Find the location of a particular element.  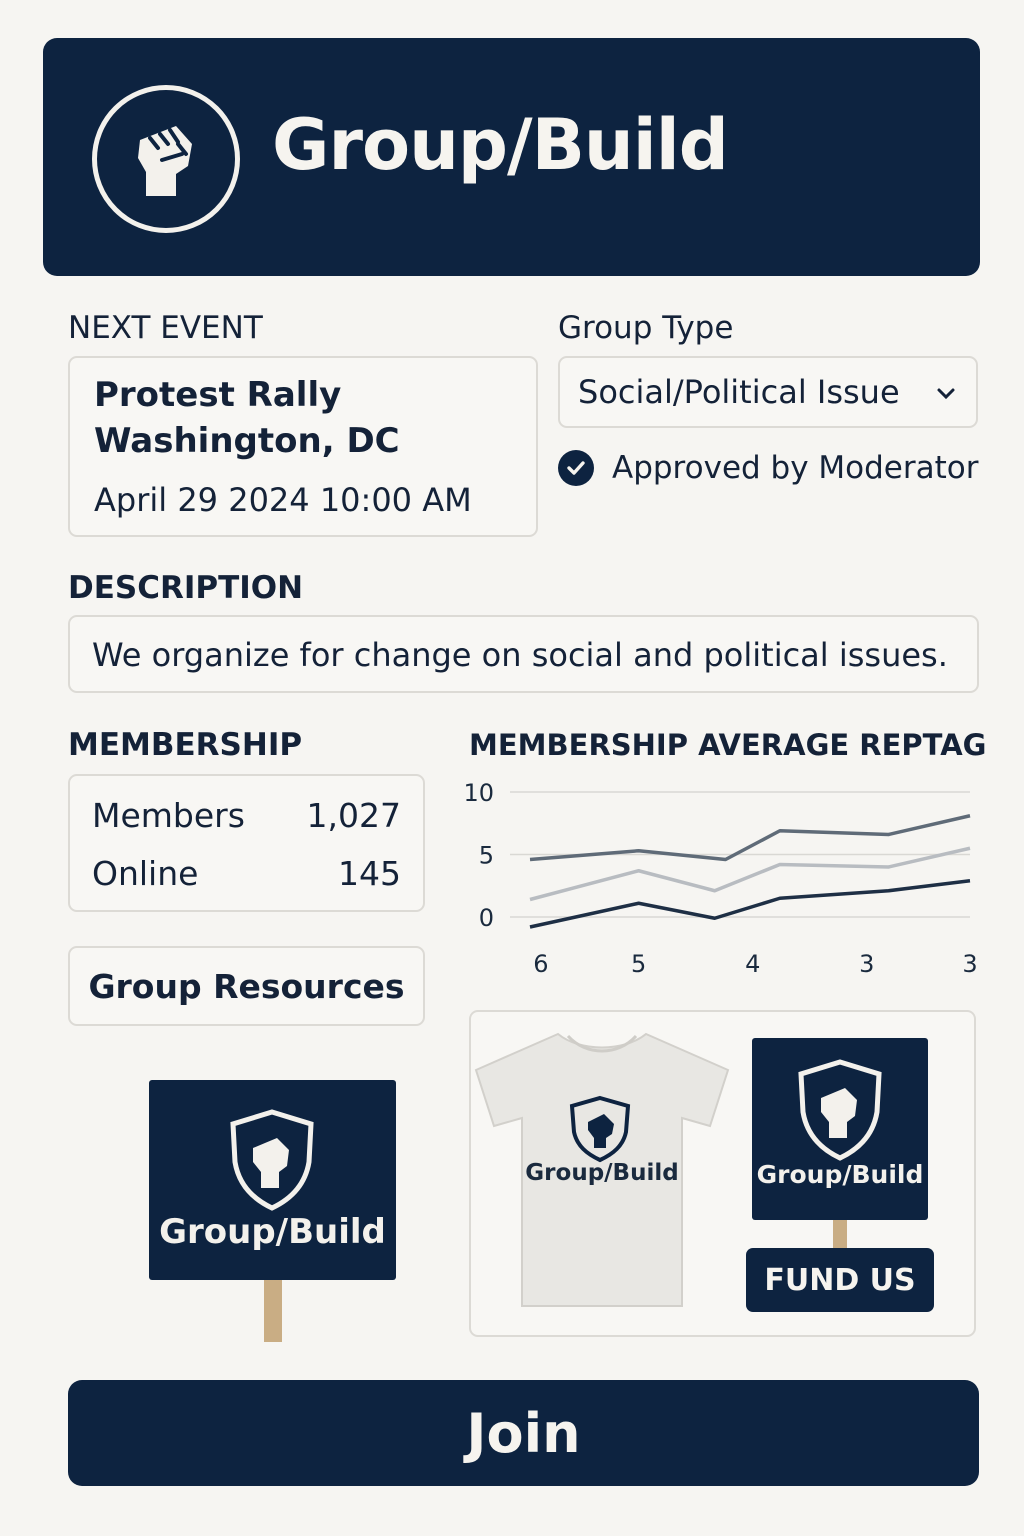

raised-fist-icon is located at coordinates (166, 159).